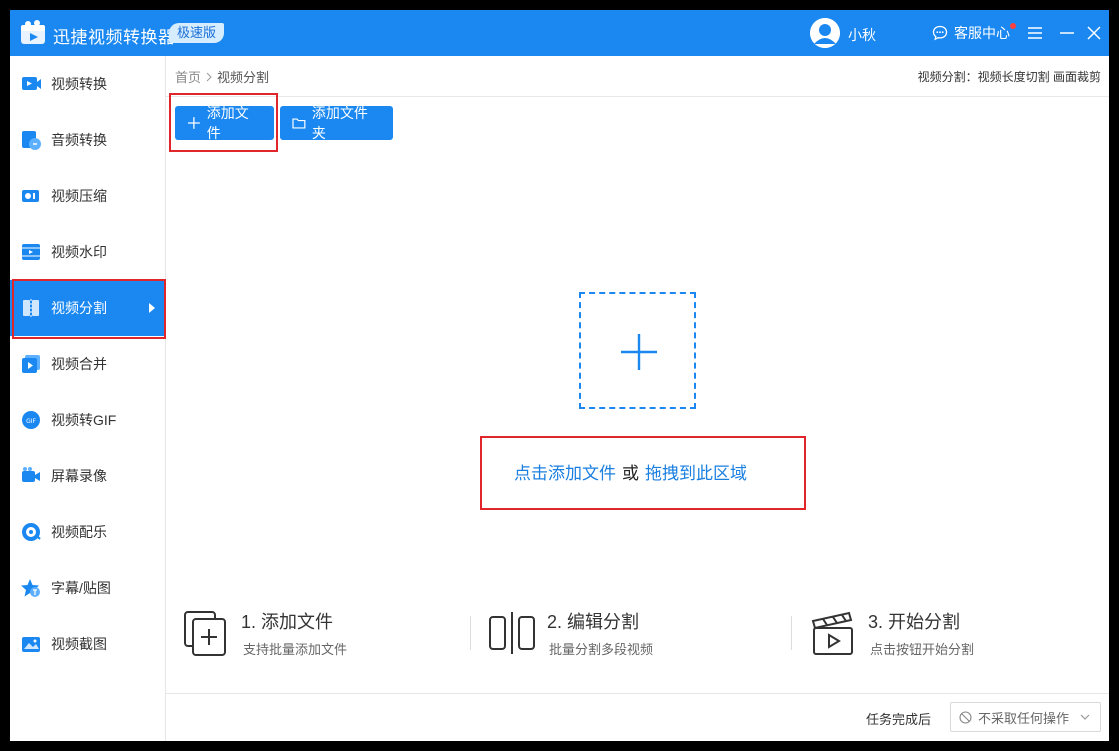 The width and height of the screenshot is (1119, 751). Describe the element at coordinates (79, 140) in the screenshot. I see `sidebar-item-label: 音频转换` at that location.